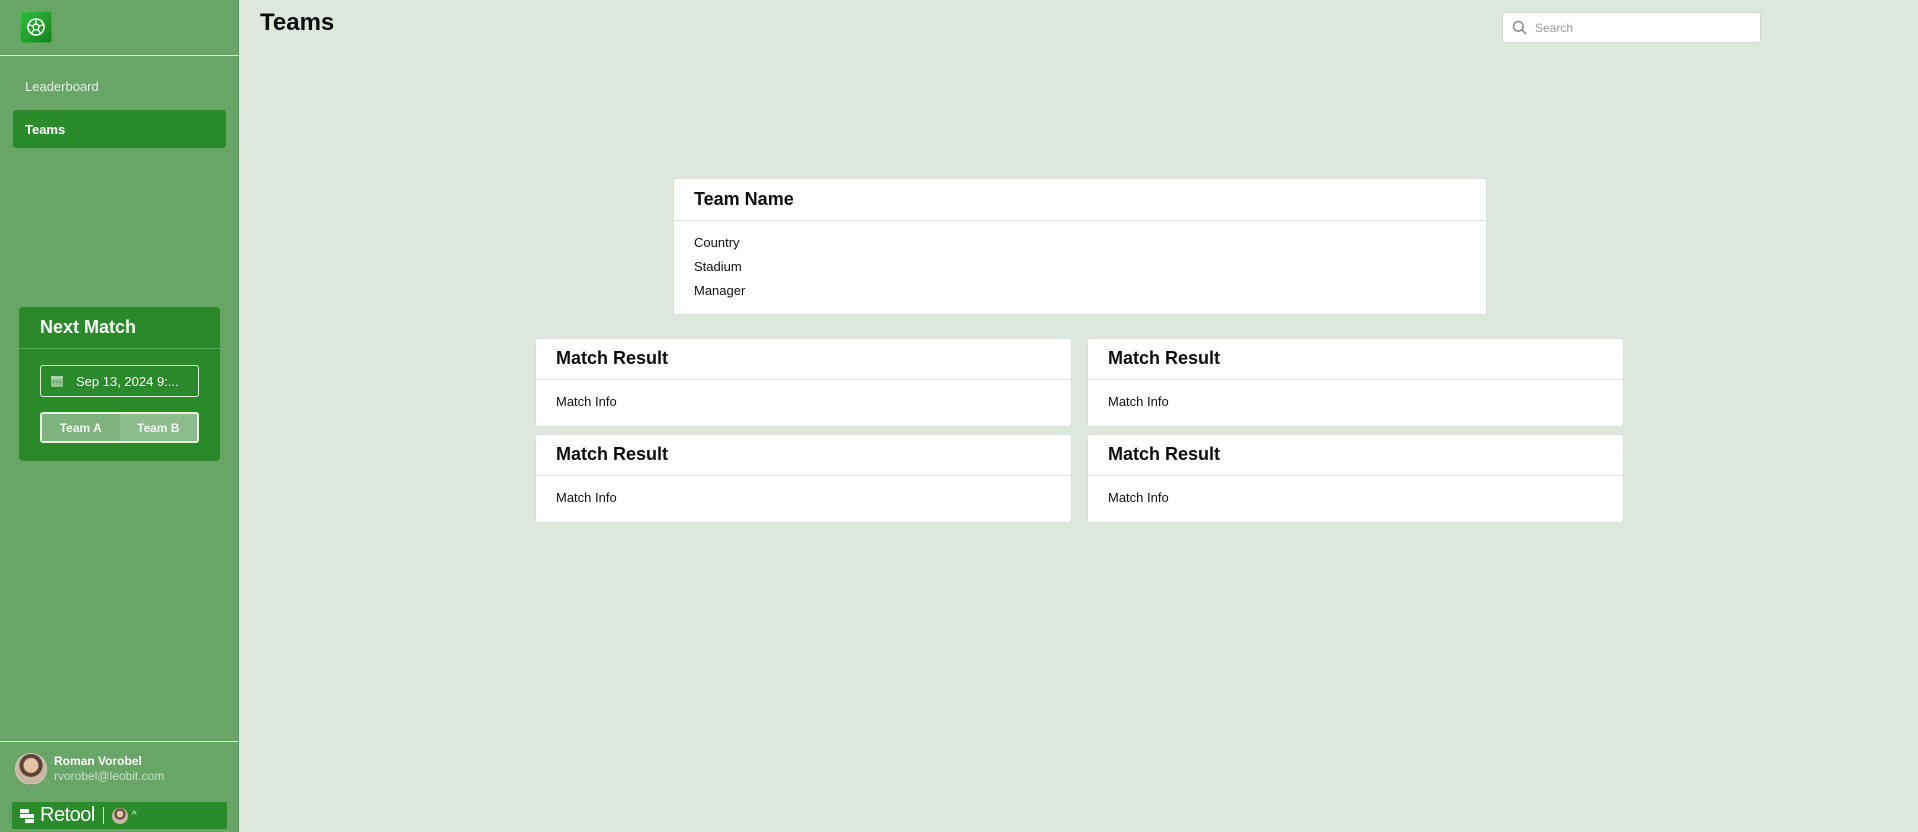  What do you see at coordinates (88, 327) in the screenshot?
I see `next-match-title: Next Match` at bounding box center [88, 327].